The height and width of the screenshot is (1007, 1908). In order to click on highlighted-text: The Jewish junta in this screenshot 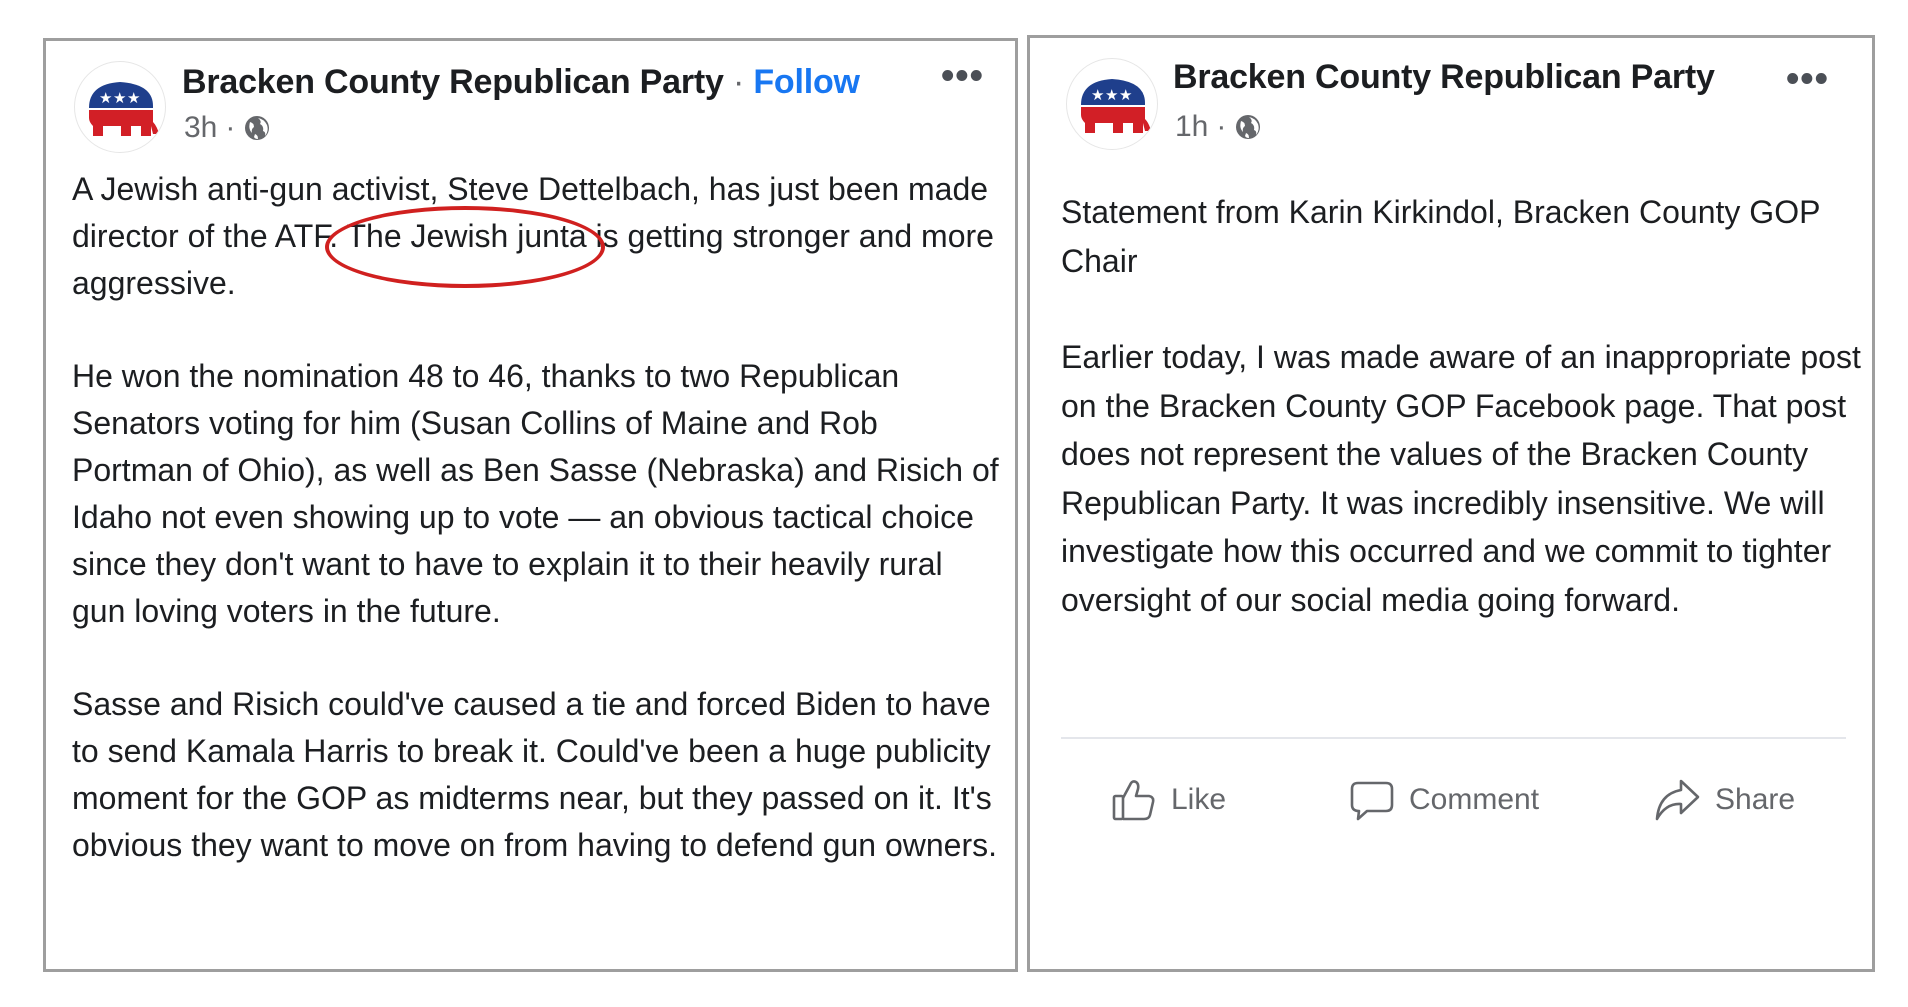, I will do `click(466, 236)`.